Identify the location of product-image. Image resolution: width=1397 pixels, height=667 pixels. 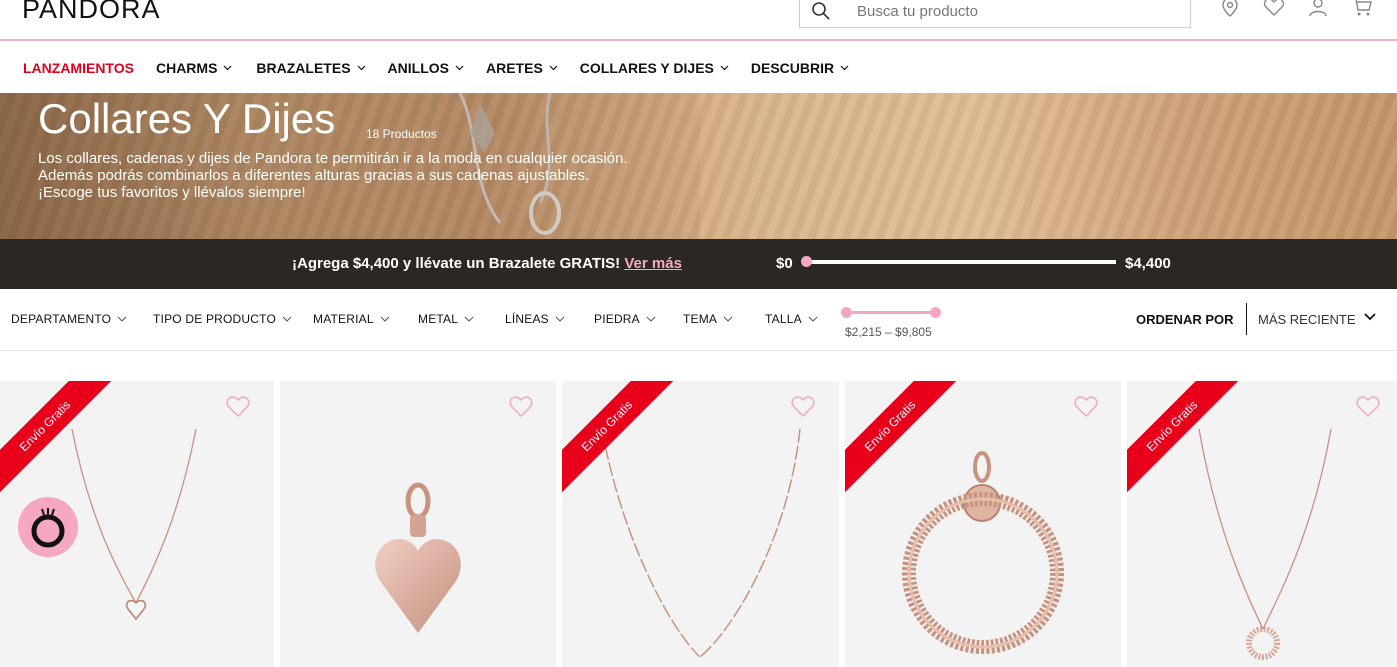
(418, 557).